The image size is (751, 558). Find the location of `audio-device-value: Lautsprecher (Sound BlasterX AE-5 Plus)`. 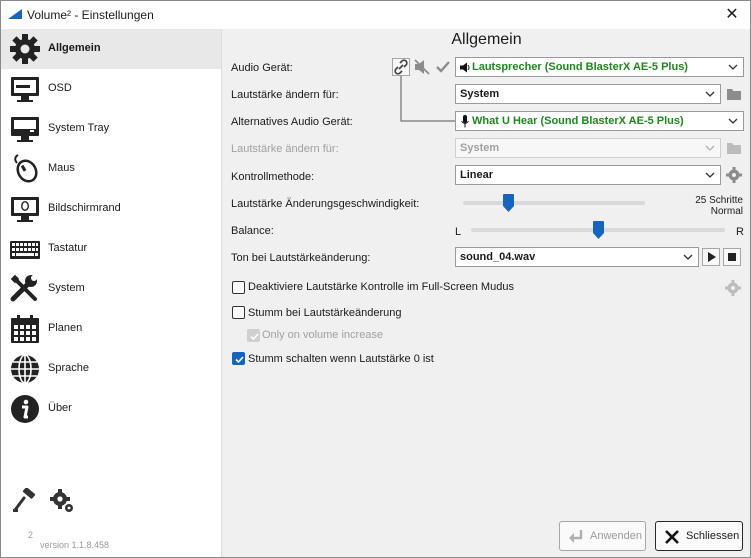

audio-device-value: Lautsprecher (Sound BlasterX AE-5 Plus) is located at coordinates (580, 67).